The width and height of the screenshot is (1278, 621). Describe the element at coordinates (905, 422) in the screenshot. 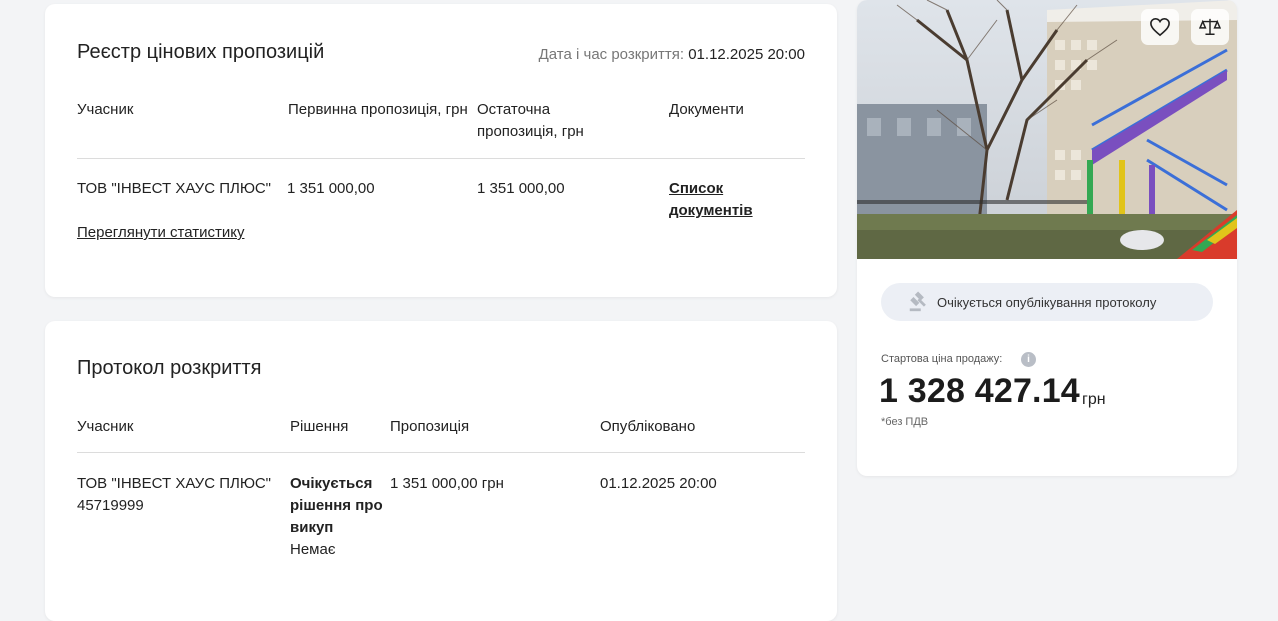

I see `price-note: *без ПДВ` at that location.